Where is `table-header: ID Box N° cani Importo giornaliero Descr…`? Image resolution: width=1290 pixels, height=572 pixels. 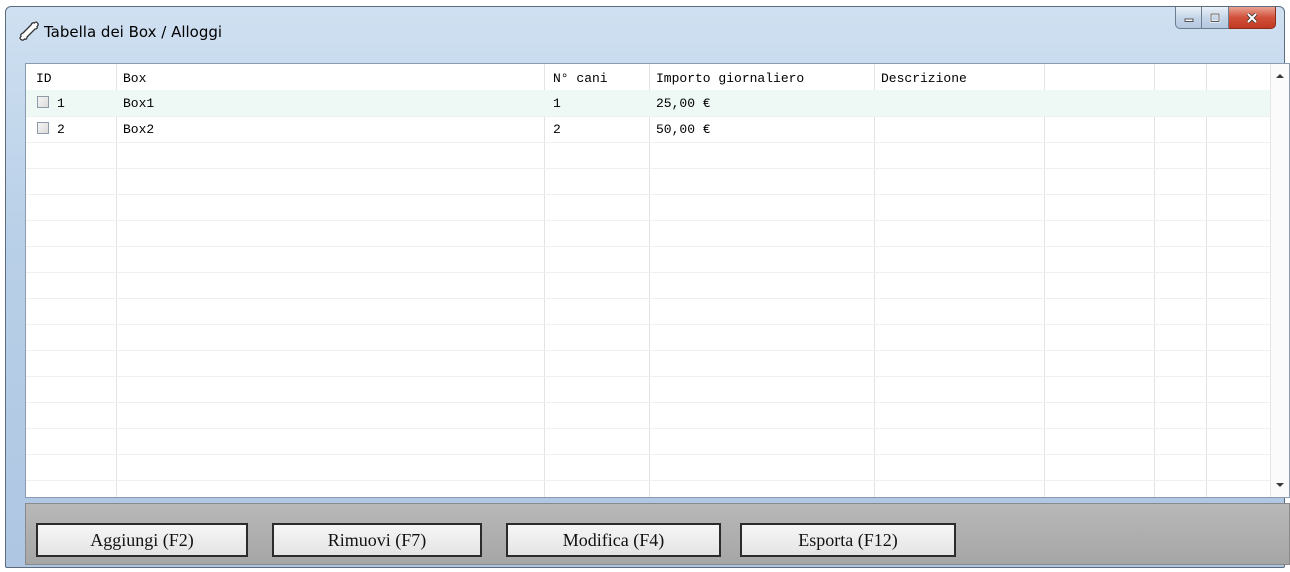
table-header: ID Box N° cani Importo giornaliero Descr… is located at coordinates (649, 77).